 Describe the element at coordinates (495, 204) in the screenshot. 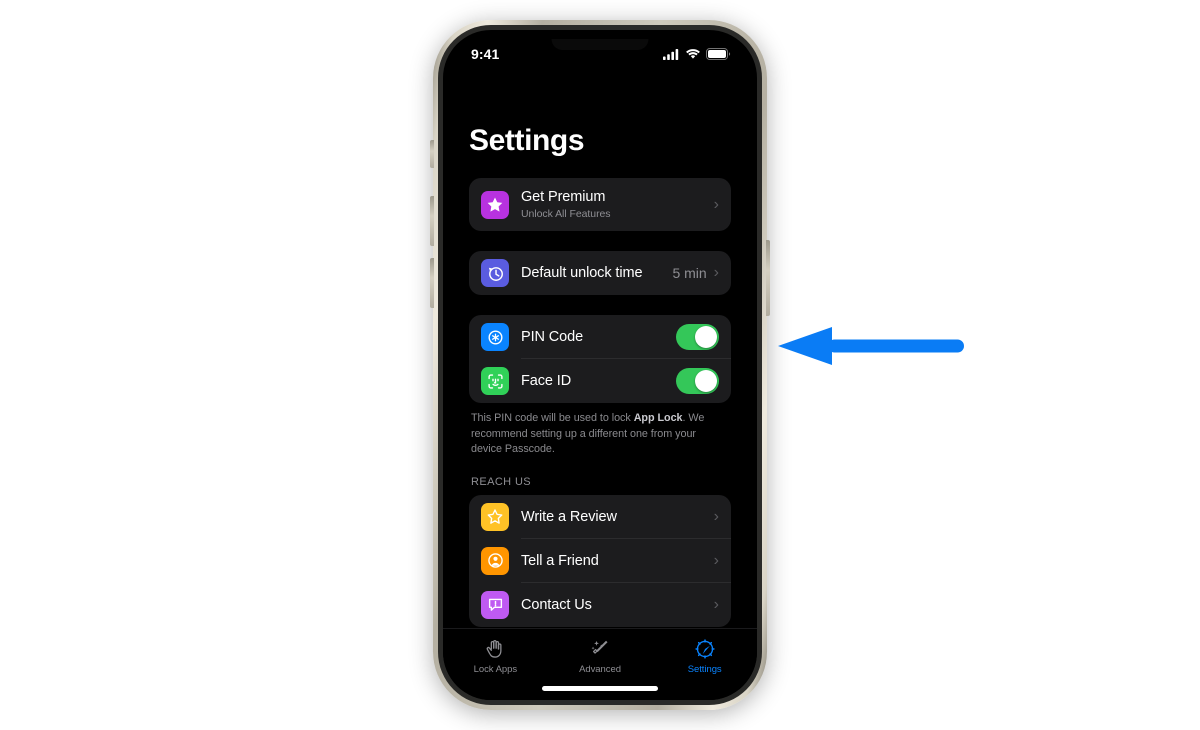

I see `star-badge-icon` at that location.